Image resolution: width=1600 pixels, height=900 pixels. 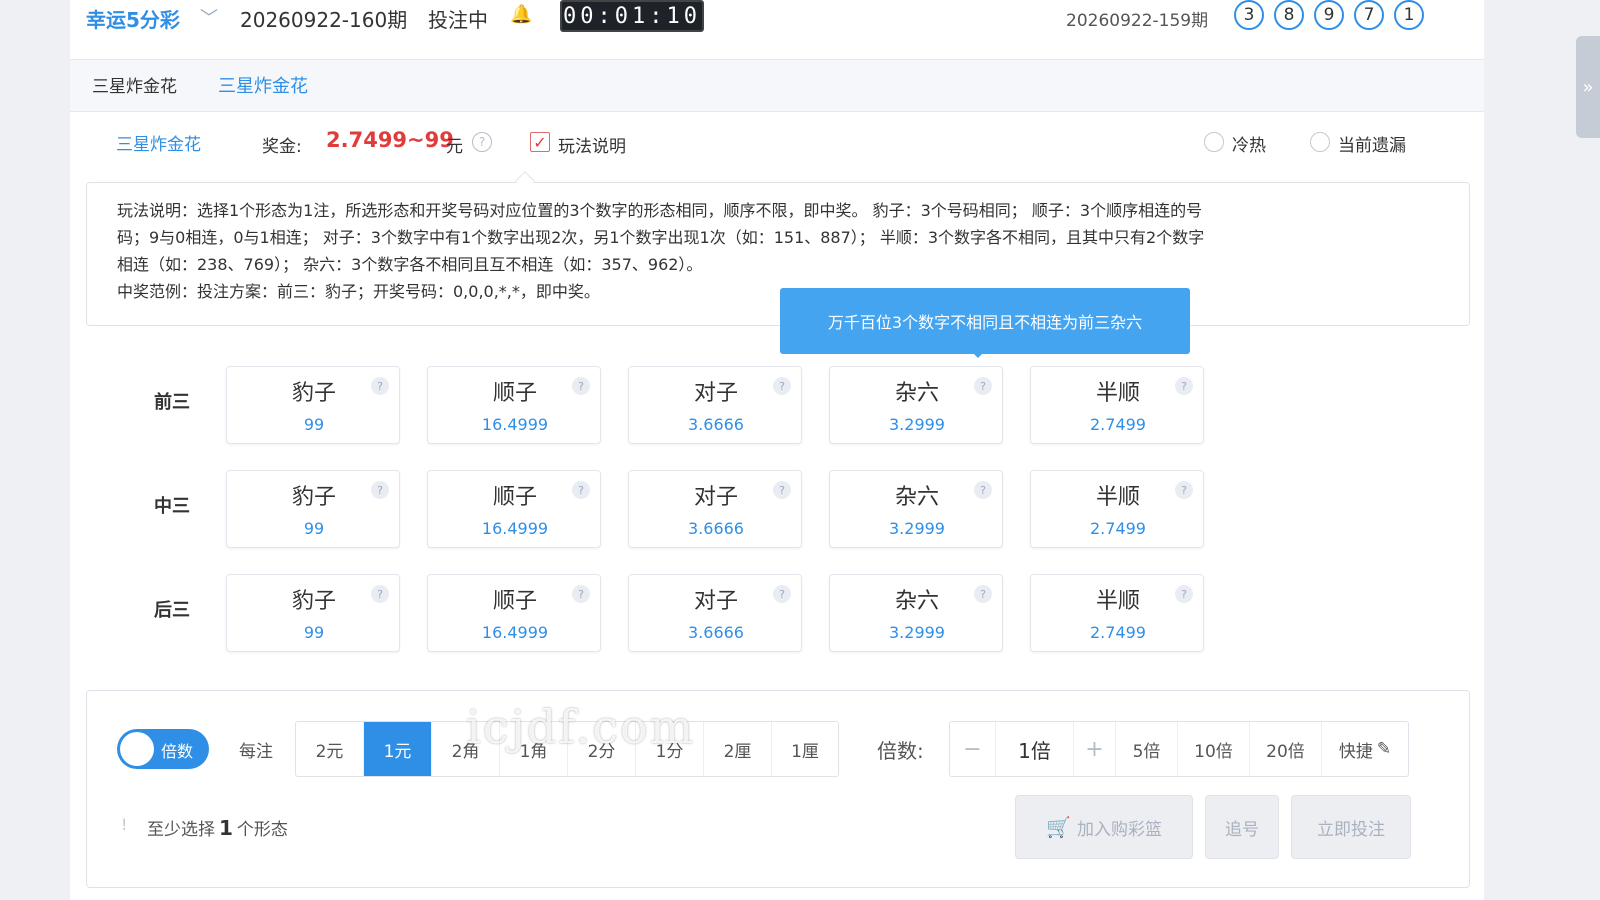 I want to click on add-cart-button: 🛒 加入购彩篮, so click(x=1104, y=827).